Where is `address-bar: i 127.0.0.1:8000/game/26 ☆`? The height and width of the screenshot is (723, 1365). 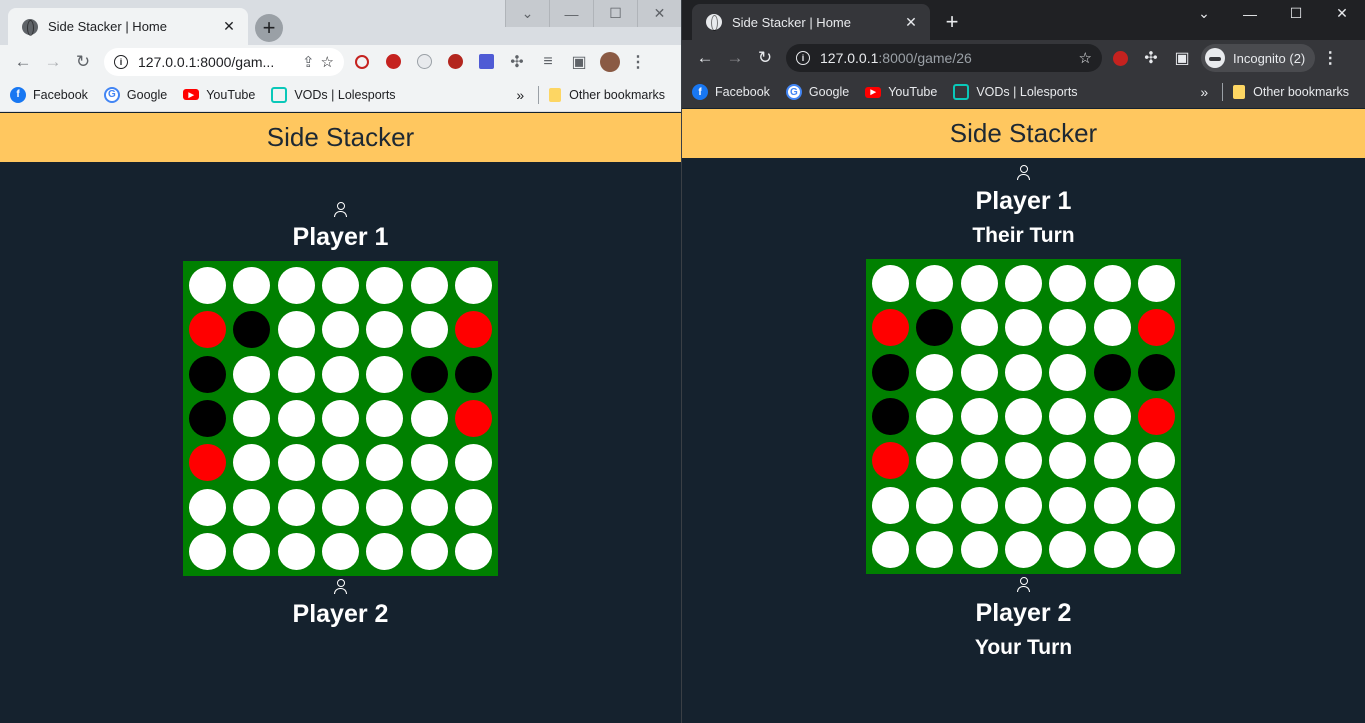 address-bar: i 127.0.0.1:8000/game/26 ☆ is located at coordinates (944, 58).